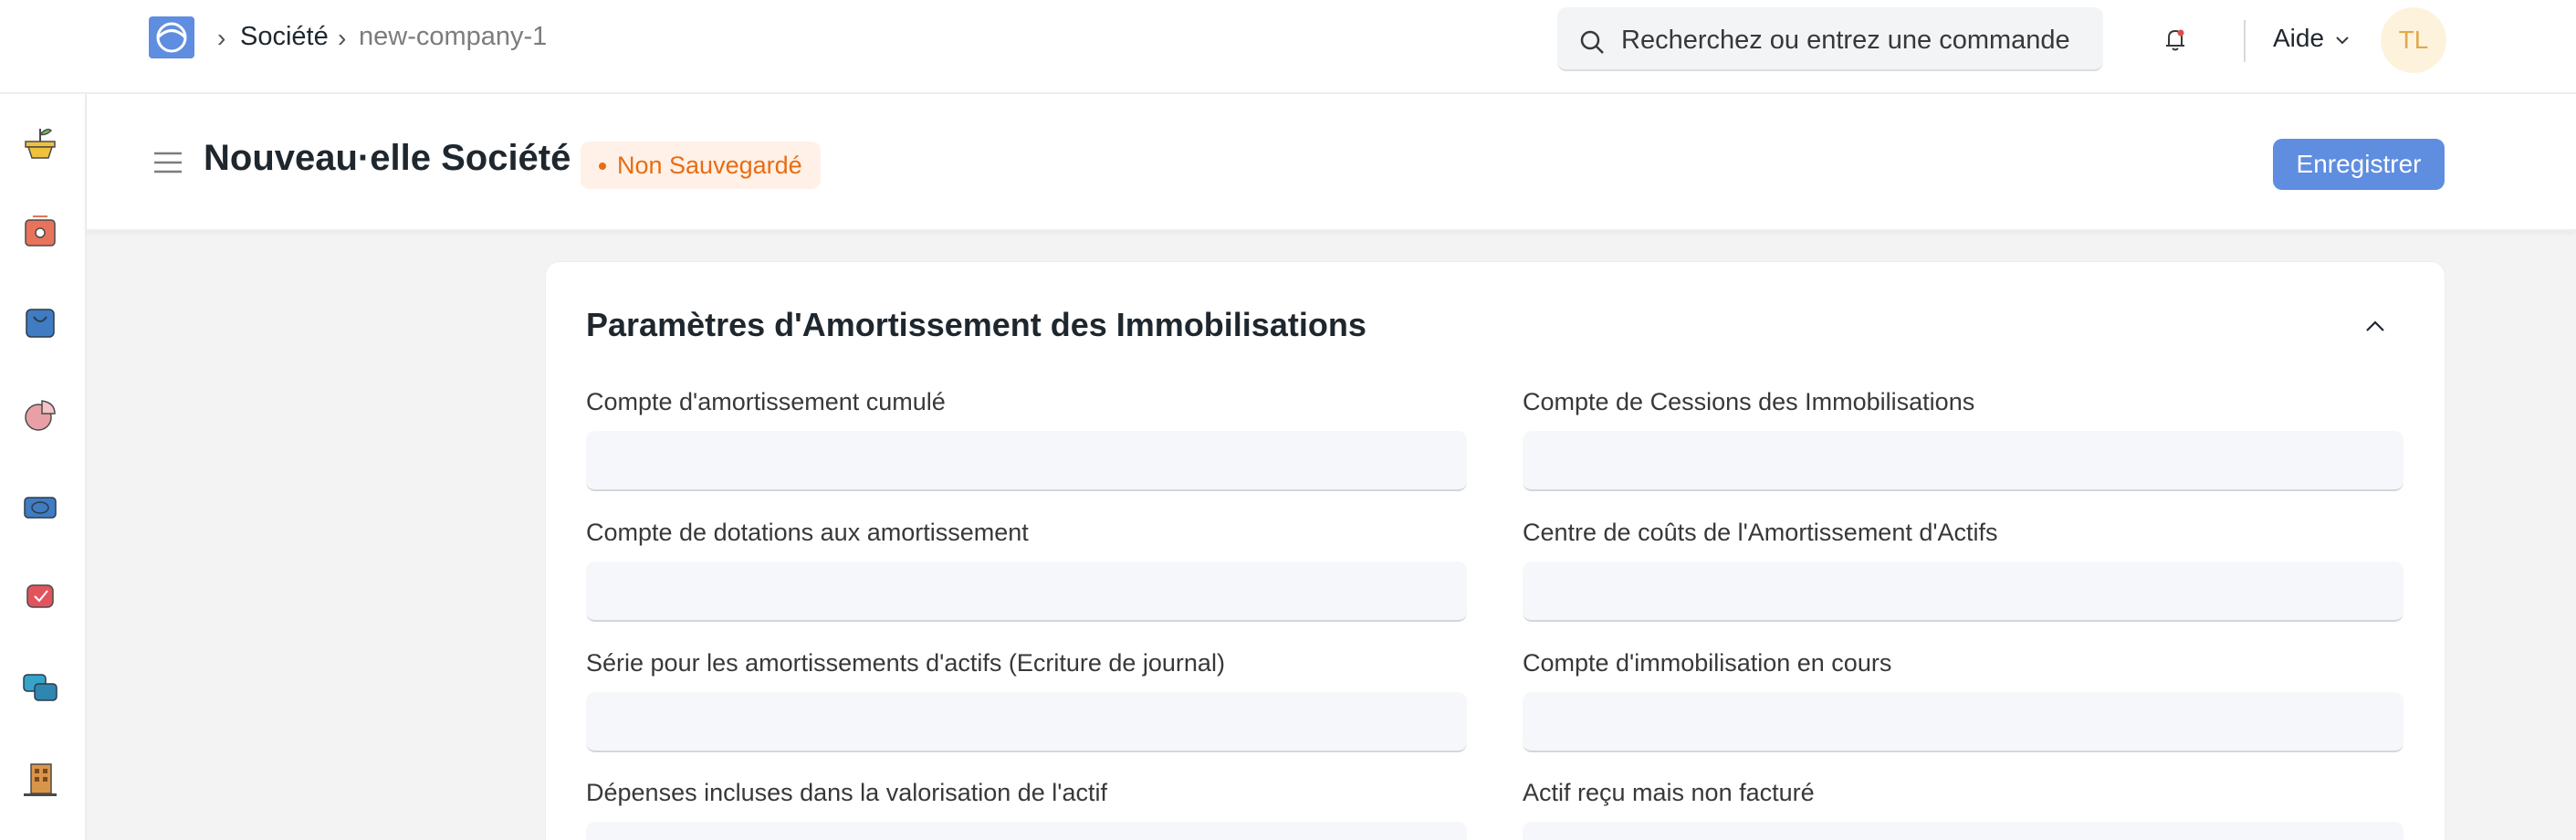  What do you see at coordinates (1026, 831) in the screenshot?
I see `expenses-in-valuation-field` at bounding box center [1026, 831].